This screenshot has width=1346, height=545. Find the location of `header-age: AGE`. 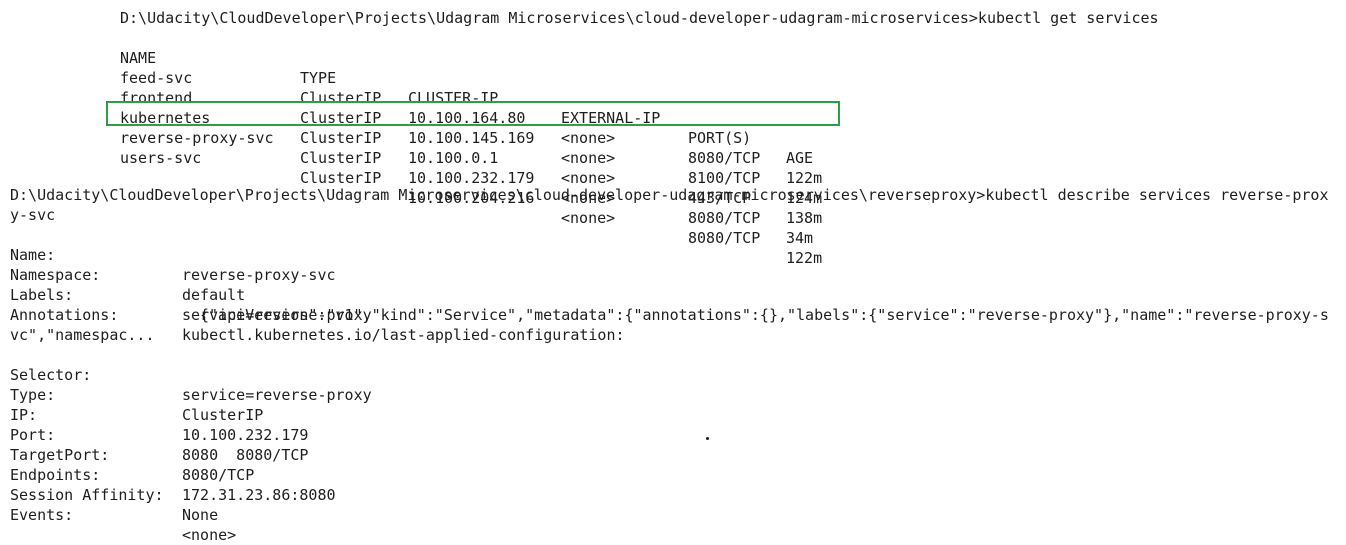

header-age: AGE is located at coordinates (800, 158).